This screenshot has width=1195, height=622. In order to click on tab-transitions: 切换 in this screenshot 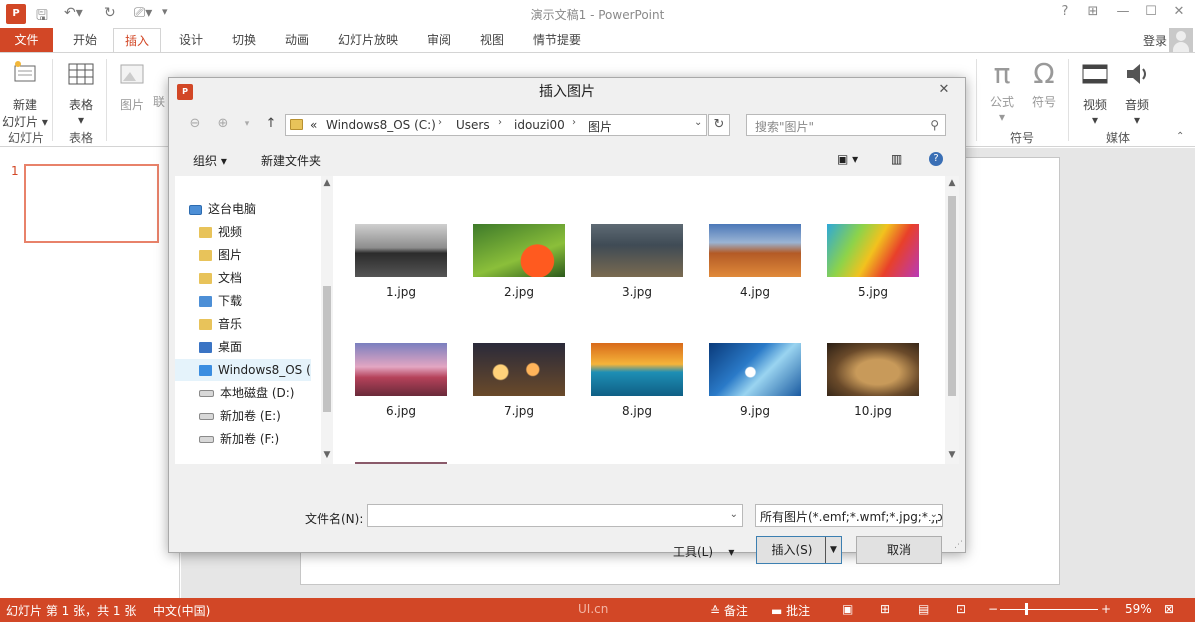, I will do `click(244, 40)`.